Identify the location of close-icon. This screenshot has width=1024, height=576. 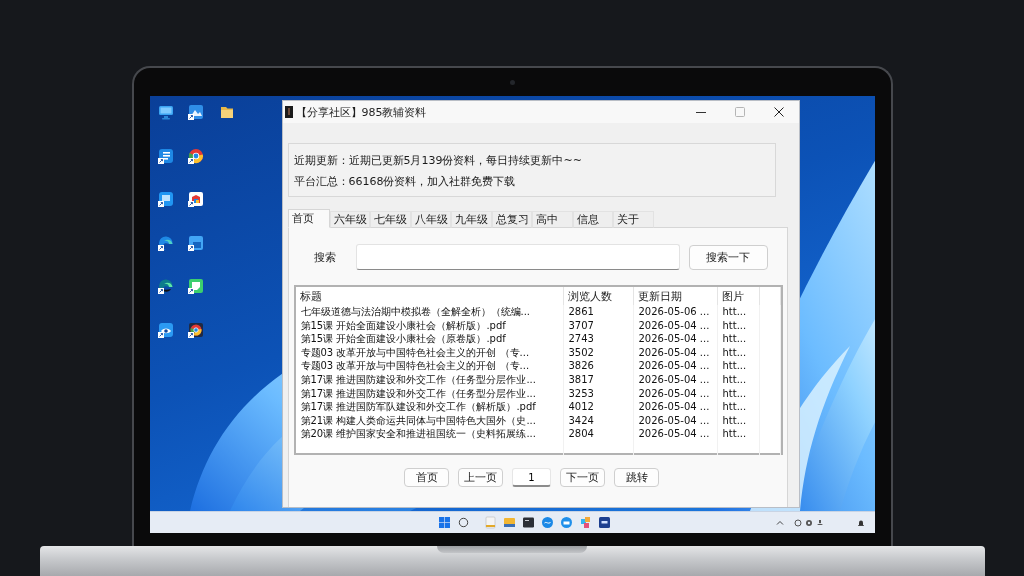
(779, 112).